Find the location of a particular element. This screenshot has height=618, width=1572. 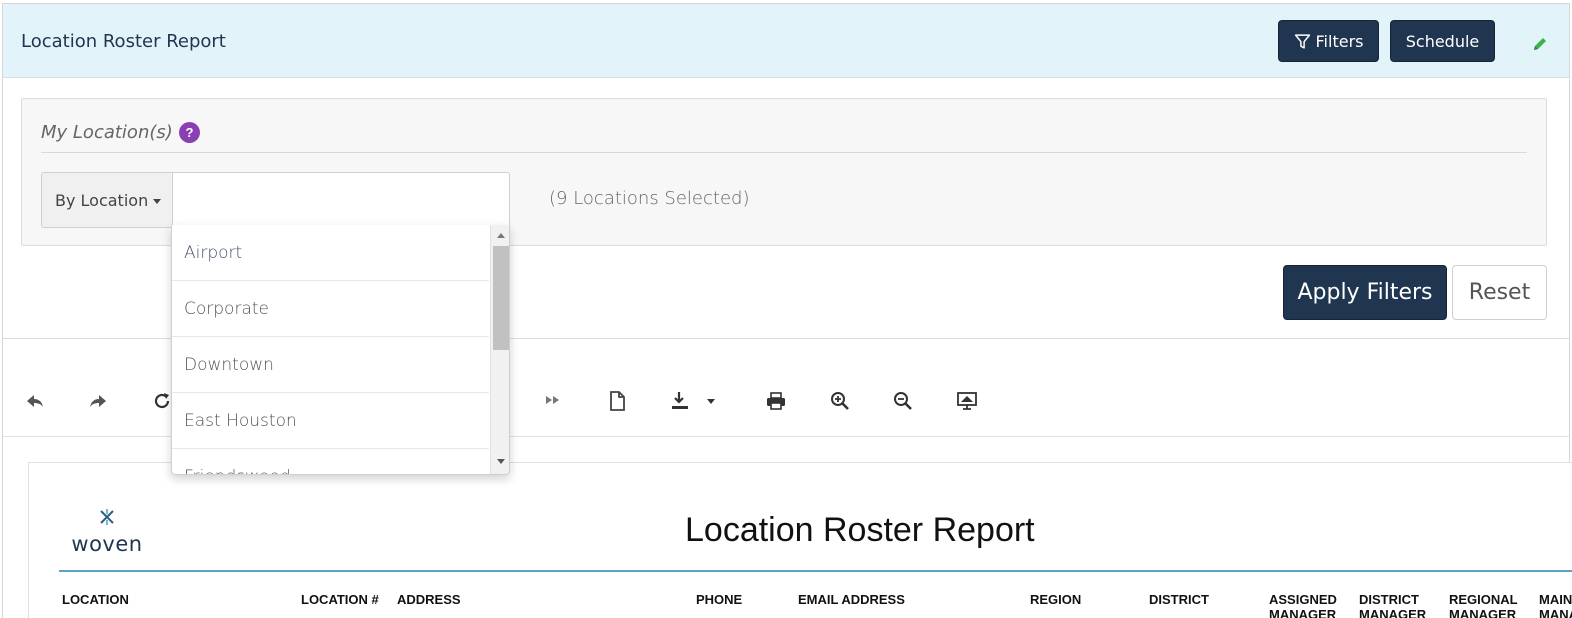

column-header: DISTRICT MANAGER is located at coordinates (1393, 605).